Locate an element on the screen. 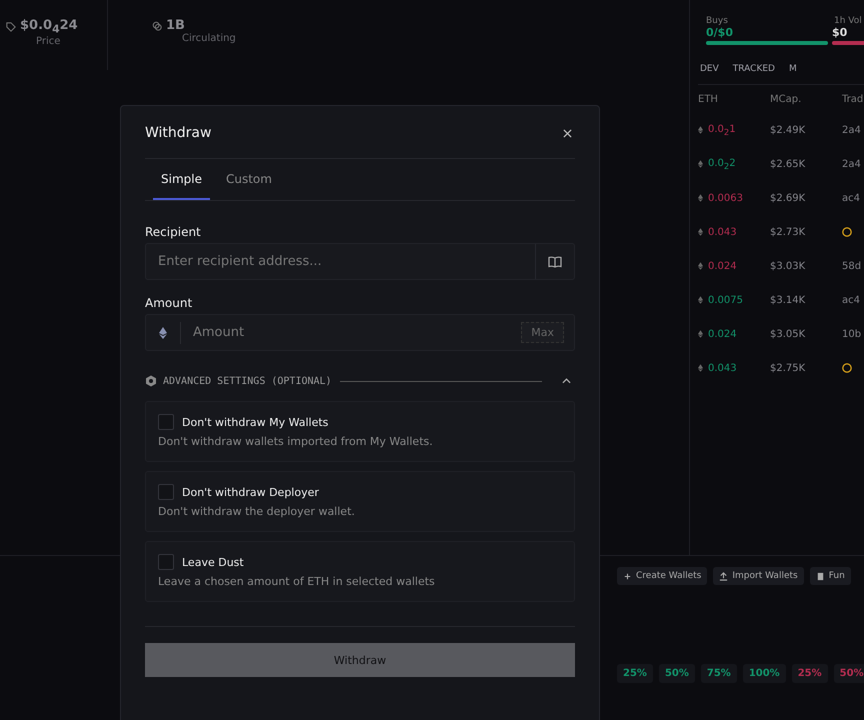 This screenshot has height=720, width=864. column-header: ETH is located at coordinates (734, 99).